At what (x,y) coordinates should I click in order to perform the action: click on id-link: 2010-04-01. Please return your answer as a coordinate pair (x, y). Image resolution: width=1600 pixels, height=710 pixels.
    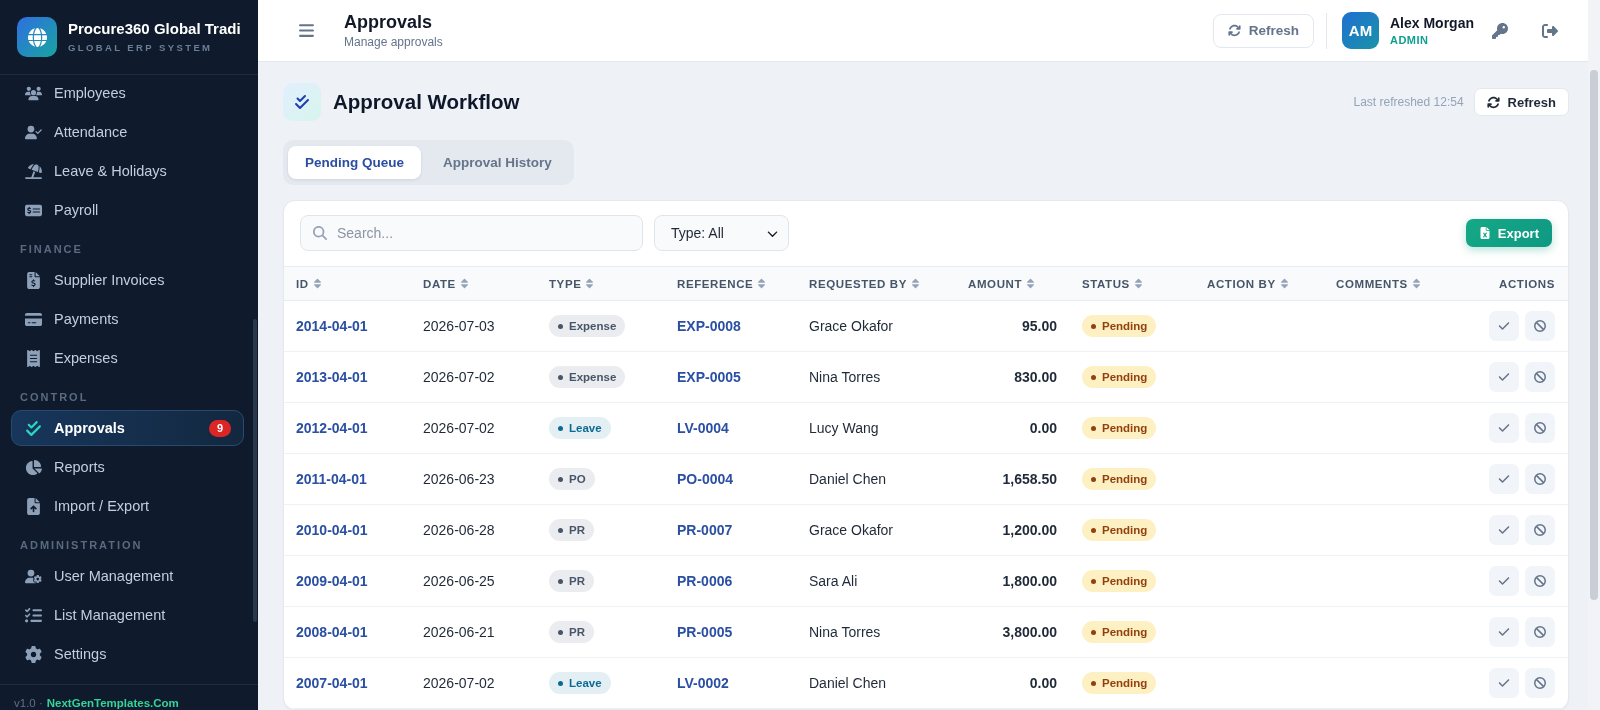
    Looking at the image, I should click on (332, 530).